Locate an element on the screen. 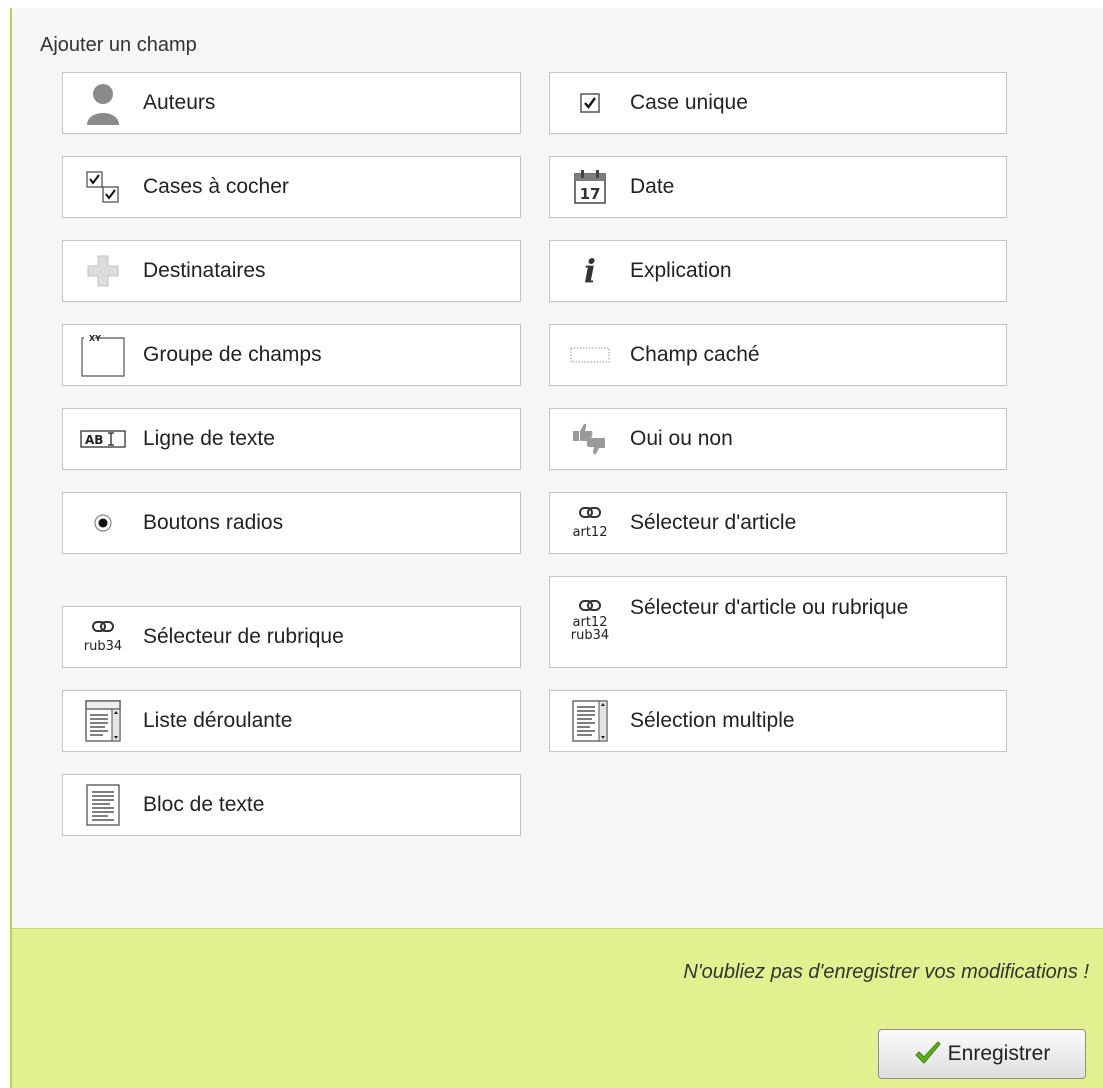 The height and width of the screenshot is (1088, 1103). add-field-ligne-de-texte-button: AB Ligne de texte is located at coordinates (291, 439).